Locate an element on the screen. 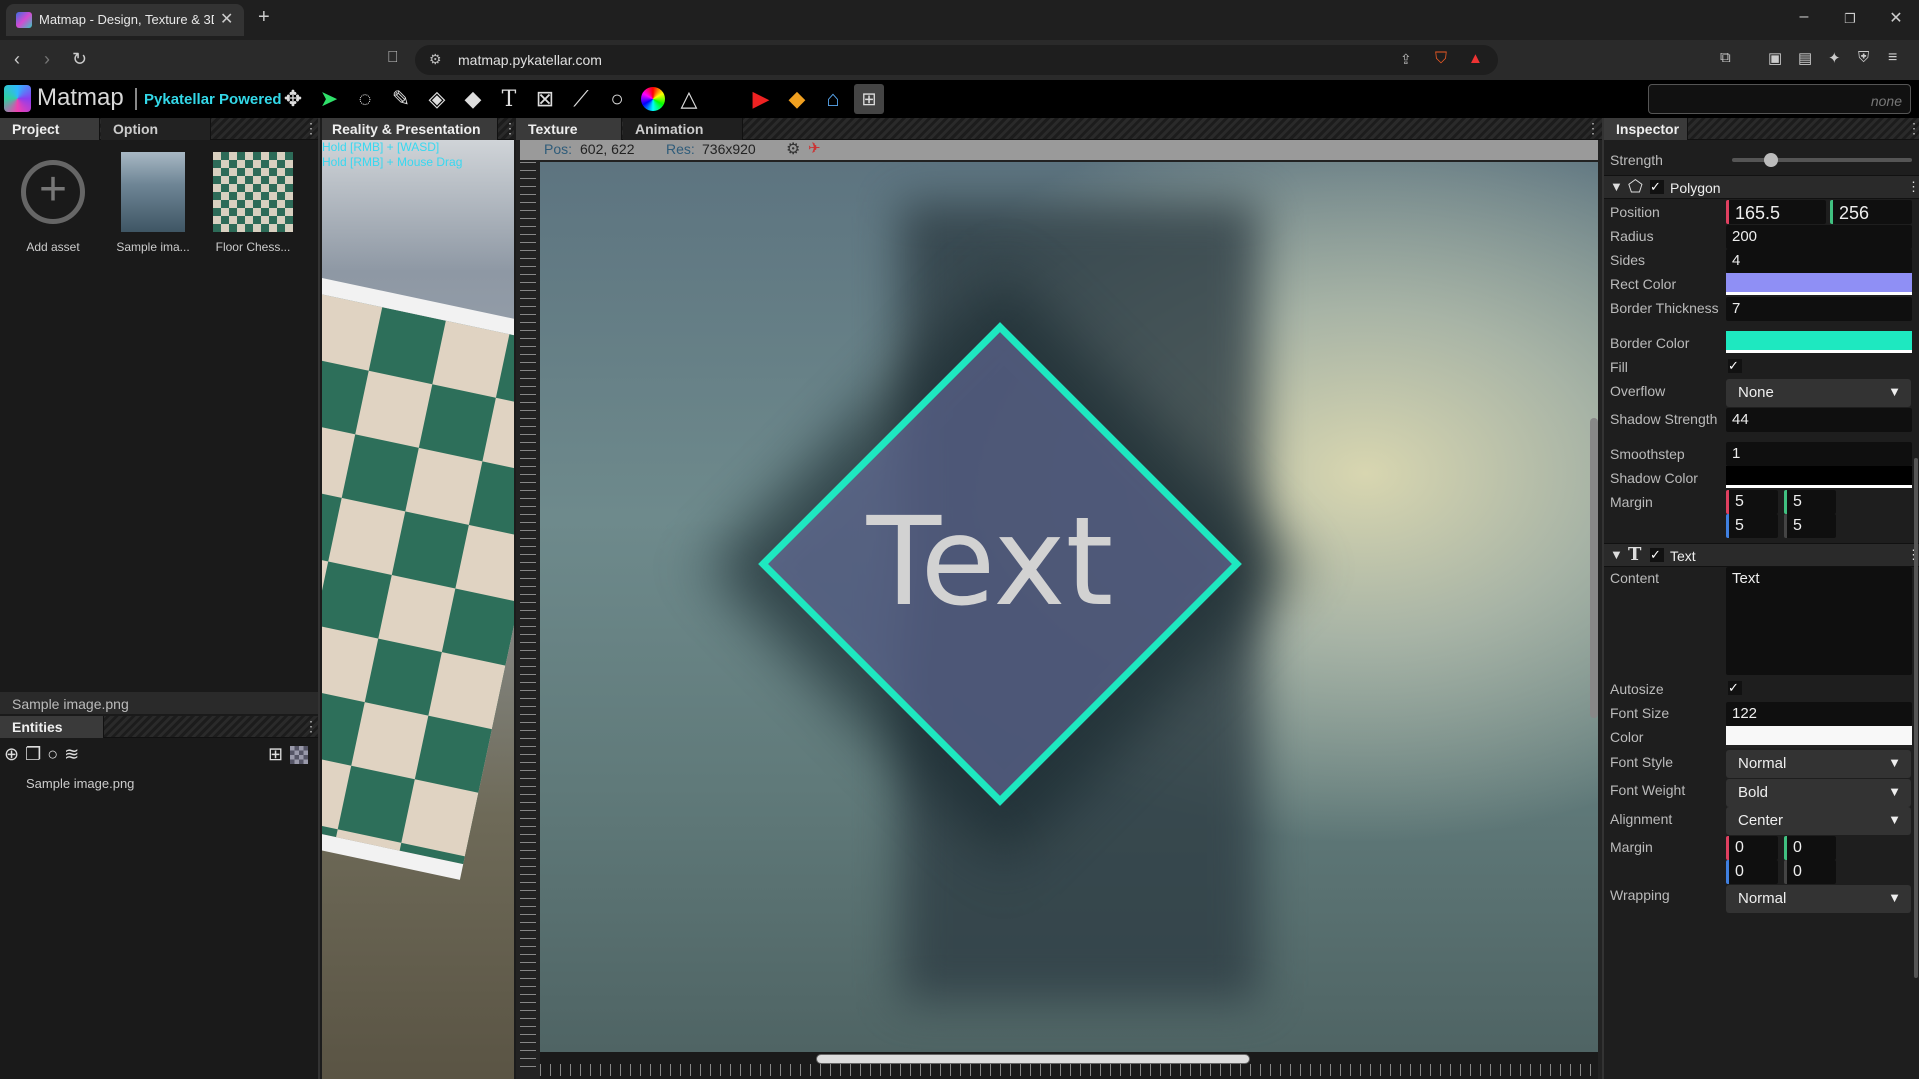 The height and width of the screenshot is (1079, 1919). lasso-icon: ◌ is located at coordinates (365, 99).